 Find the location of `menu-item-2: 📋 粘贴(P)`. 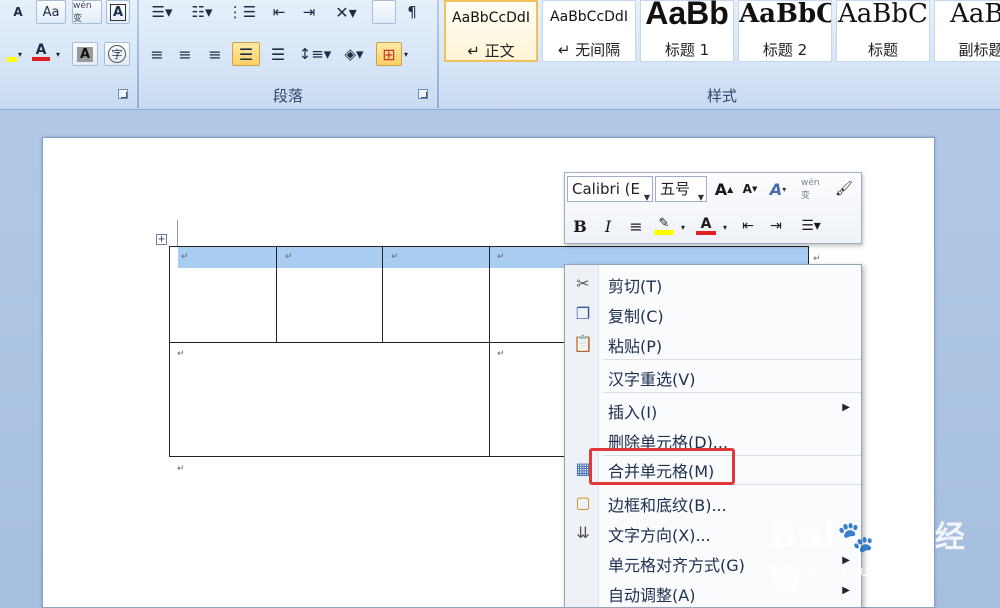

menu-item-2: 📋 粘贴(P) is located at coordinates (714, 343).